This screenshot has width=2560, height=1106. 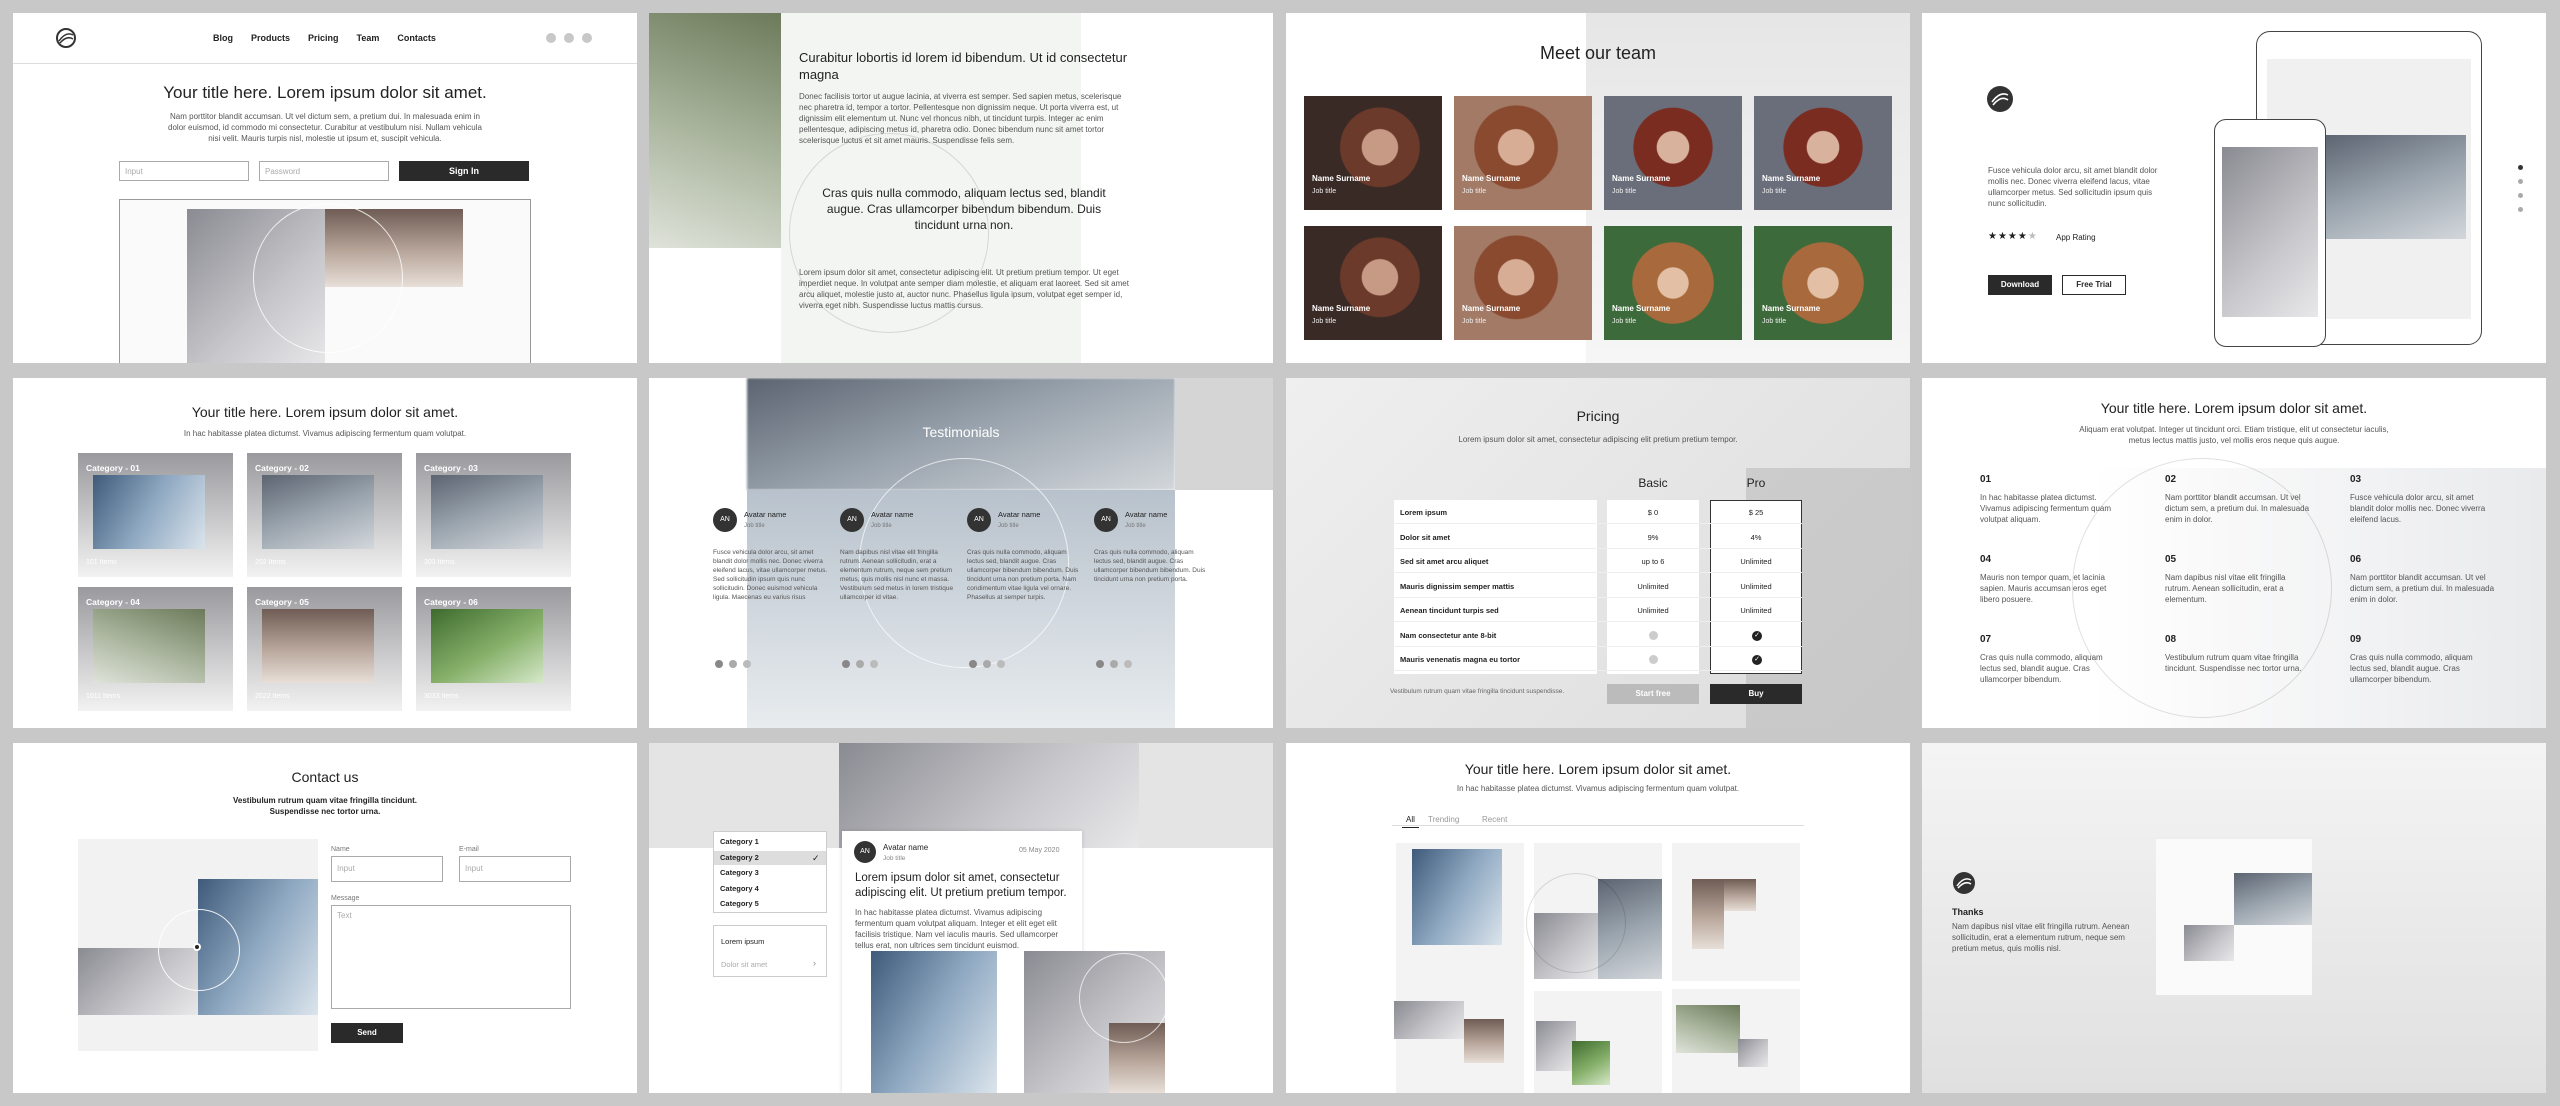 I want to click on name-field: Input, so click(x=387, y=869).